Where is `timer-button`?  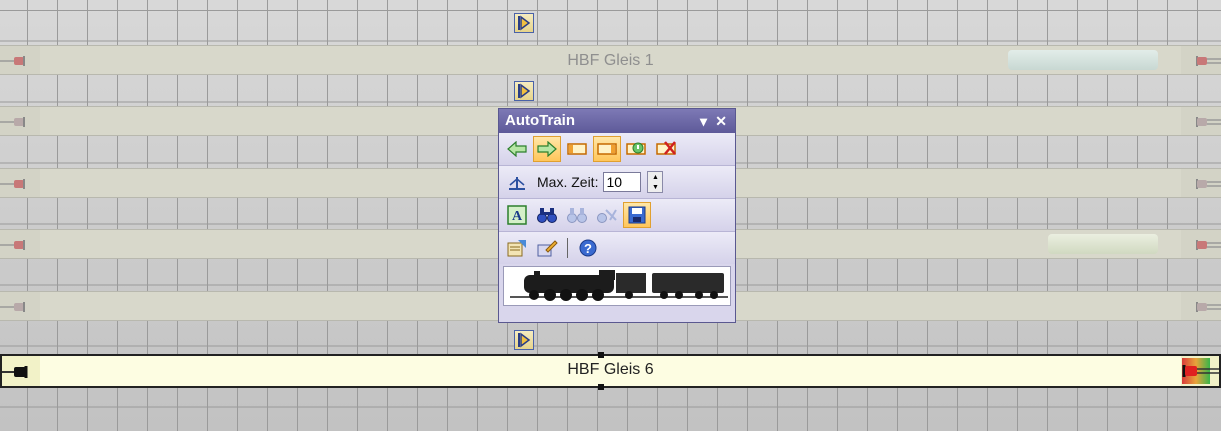 timer-button is located at coordinates (517, 182).